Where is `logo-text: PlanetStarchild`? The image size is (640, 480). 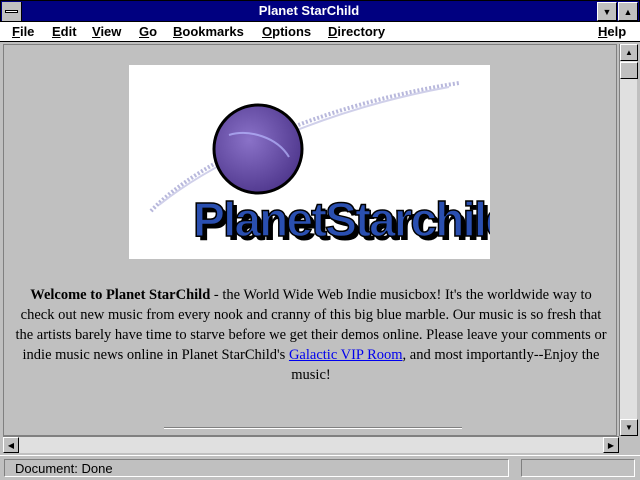
logo-text: PlanetStarchild is located at coordinates (341, 220).